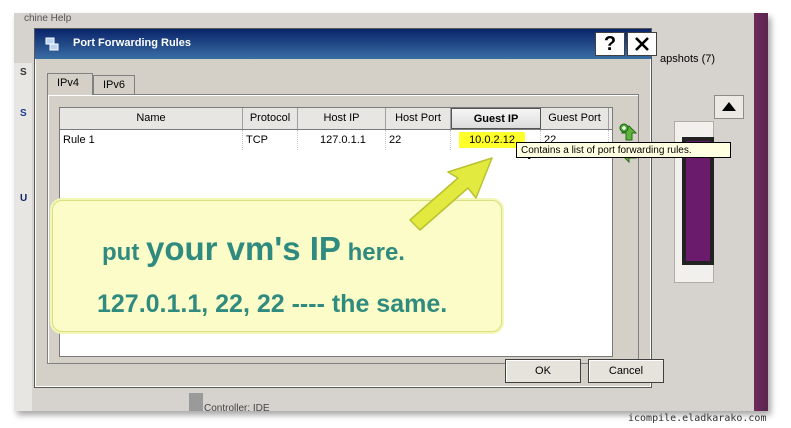  I want to click on column-header-name: Name, so click(151, 118).